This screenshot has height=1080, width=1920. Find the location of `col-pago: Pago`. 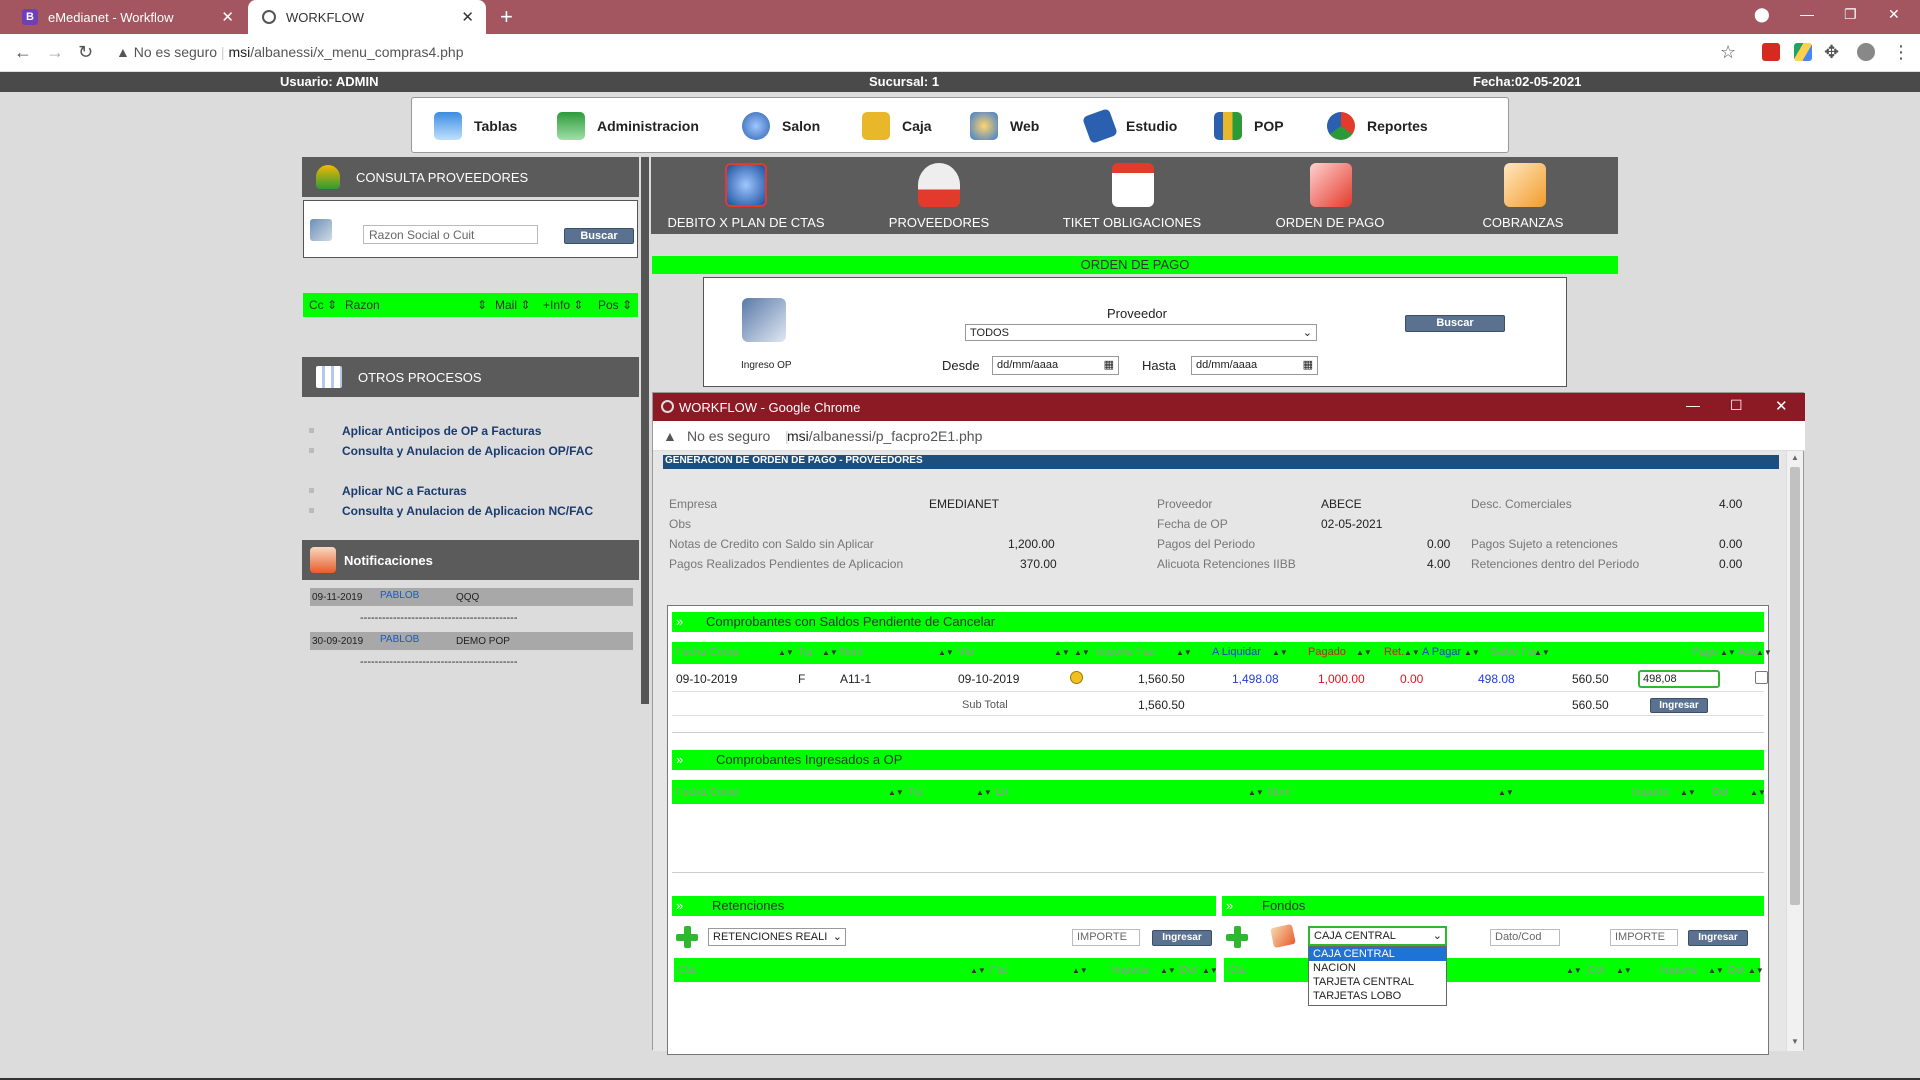

col-pago: Pago is located at coordinates (1705, 652).